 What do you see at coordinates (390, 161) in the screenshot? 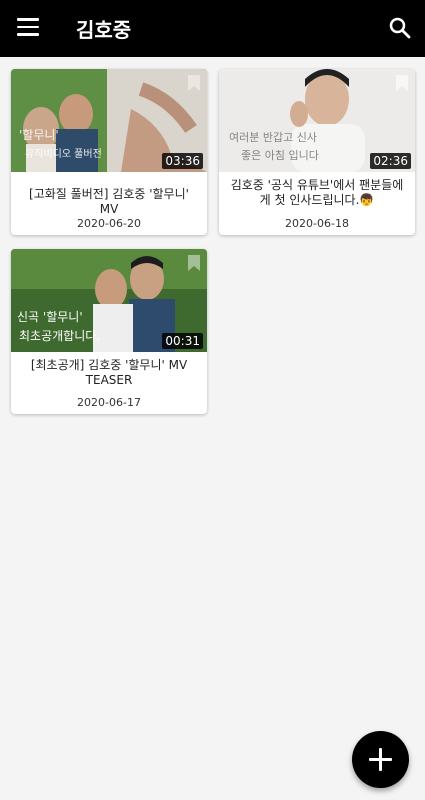
I see `video-duration: 02:36` at bounding box center [390, 161].